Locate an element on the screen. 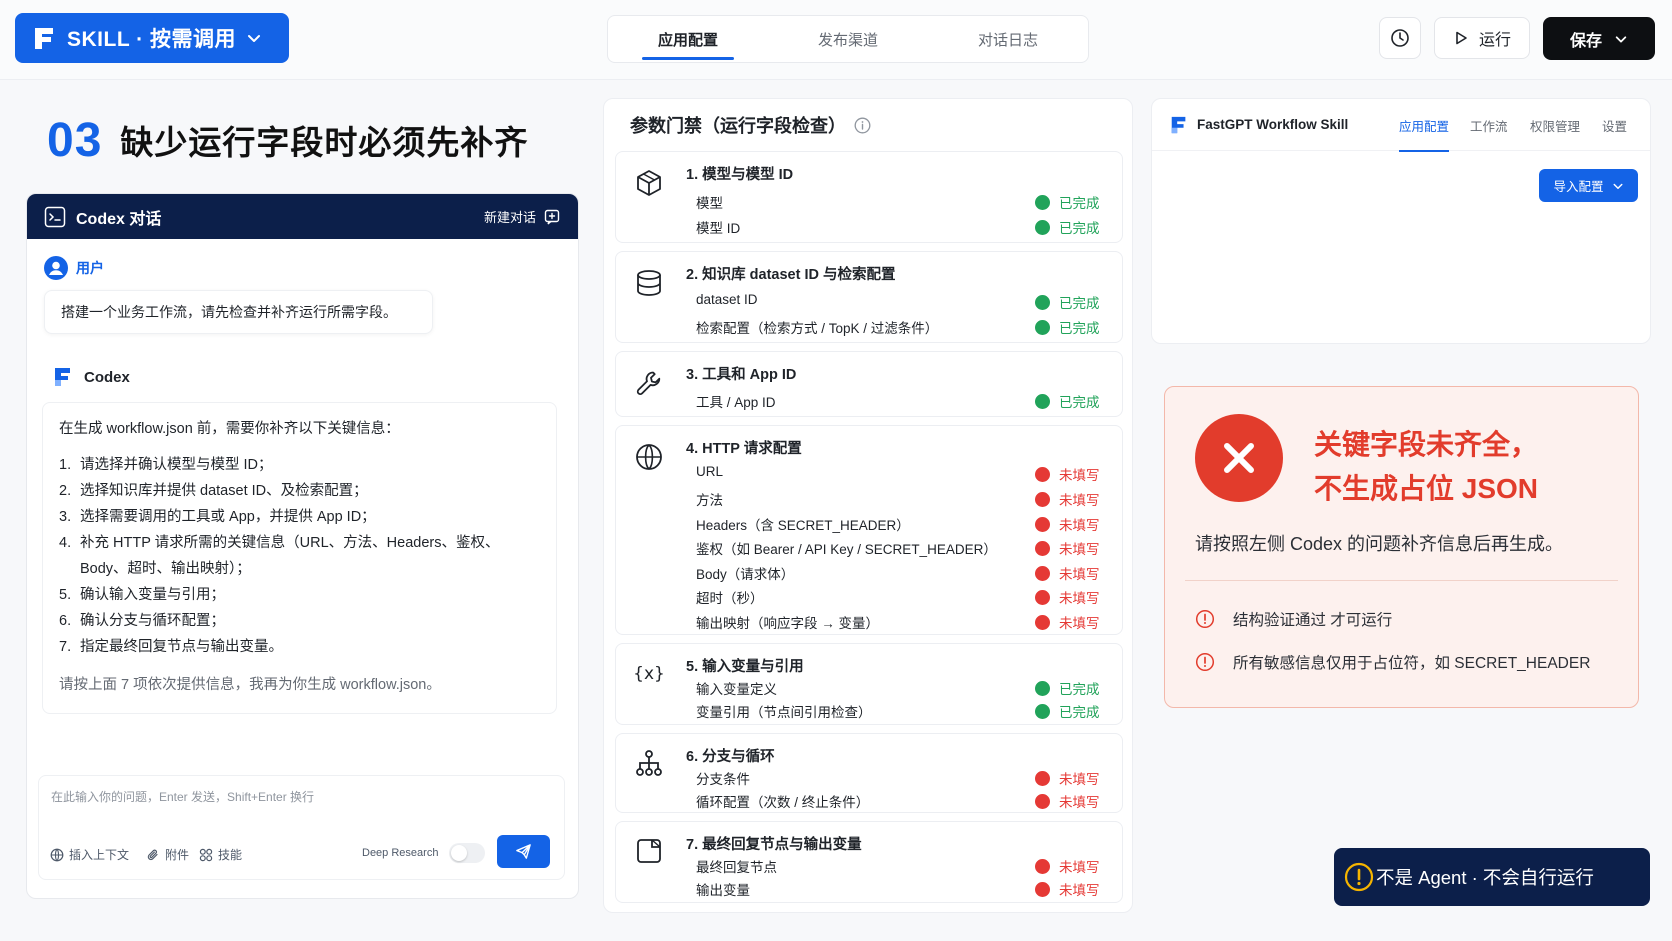  new-chat-label: 新建对话 is located at coordinates (509, 217).